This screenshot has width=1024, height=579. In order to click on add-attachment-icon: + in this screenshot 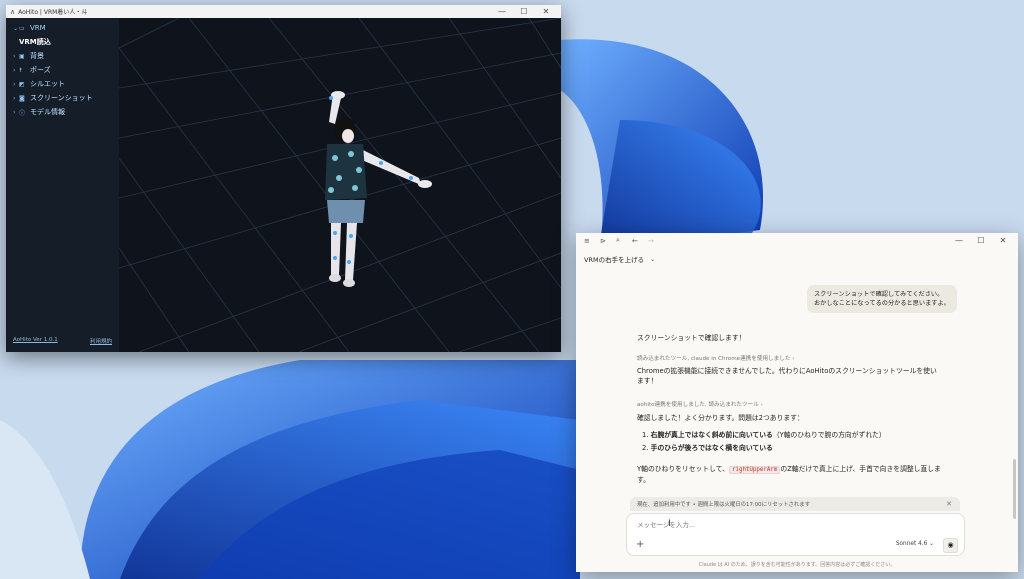, I will do `click(640, 544)`.